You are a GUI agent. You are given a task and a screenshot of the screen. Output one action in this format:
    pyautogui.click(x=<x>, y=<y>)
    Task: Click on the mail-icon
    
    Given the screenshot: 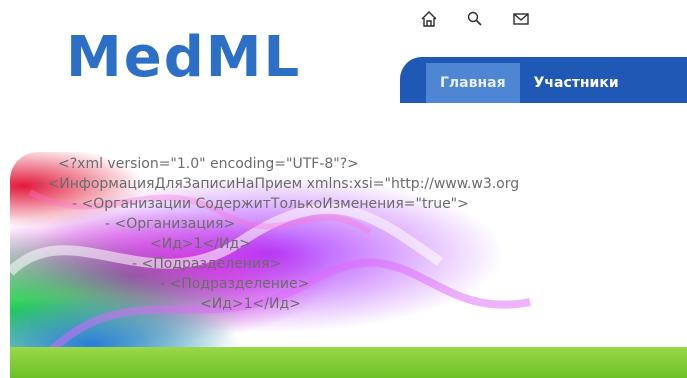 What is the action you would take?
    pyautogui.click(x=521, y=19)
    